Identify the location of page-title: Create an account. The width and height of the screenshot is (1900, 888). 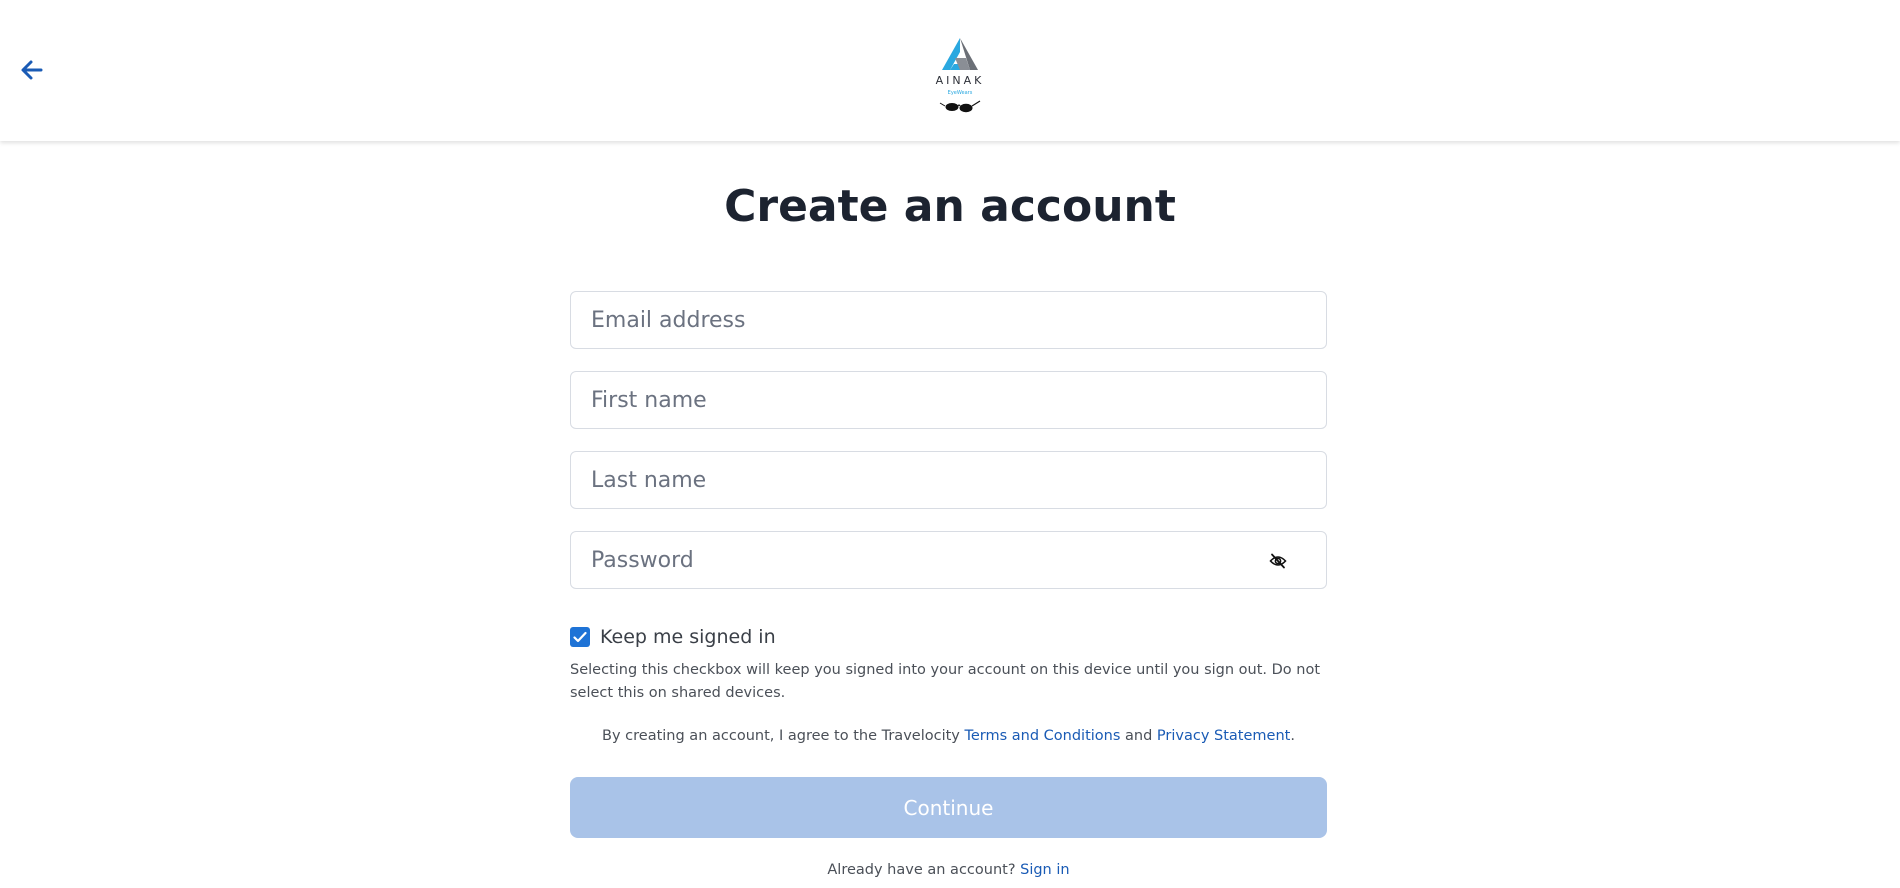
(950, 206).